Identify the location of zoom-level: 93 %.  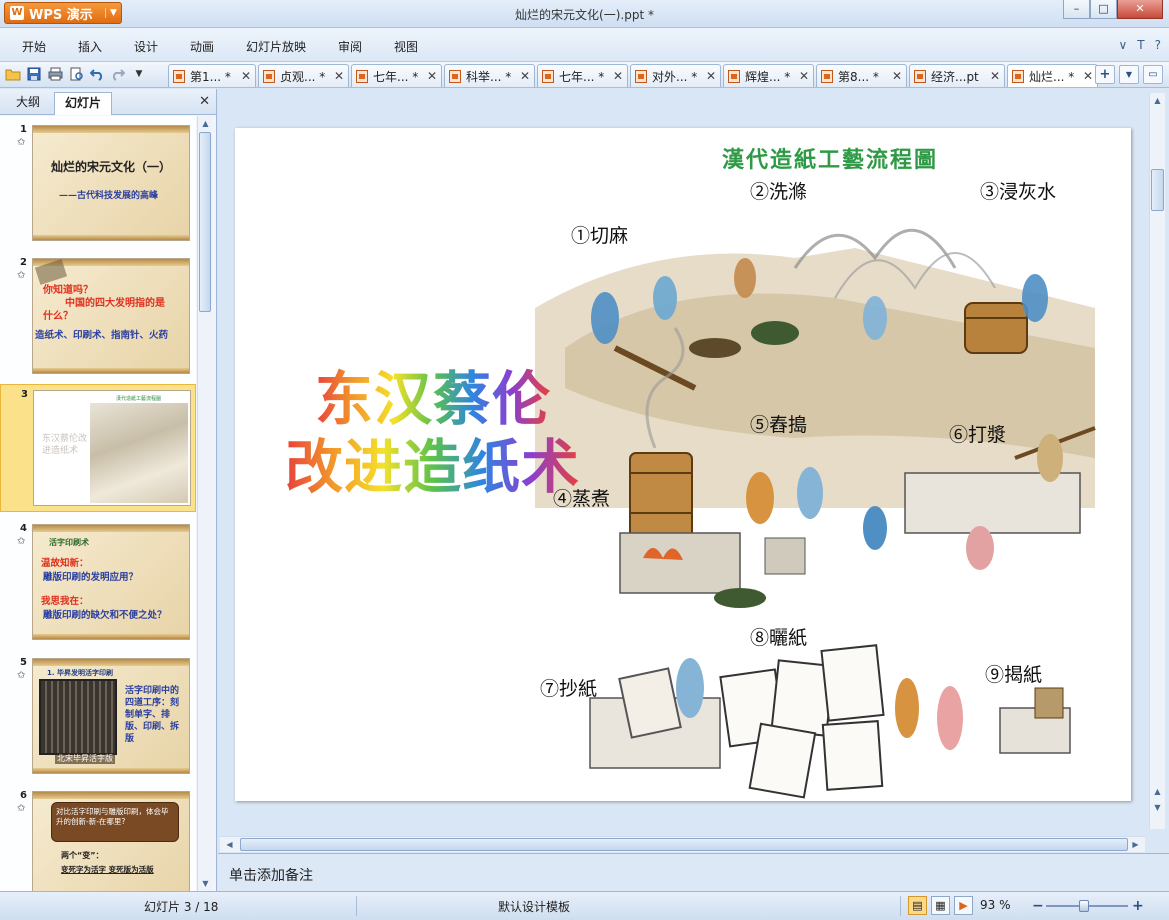
(995, 905).